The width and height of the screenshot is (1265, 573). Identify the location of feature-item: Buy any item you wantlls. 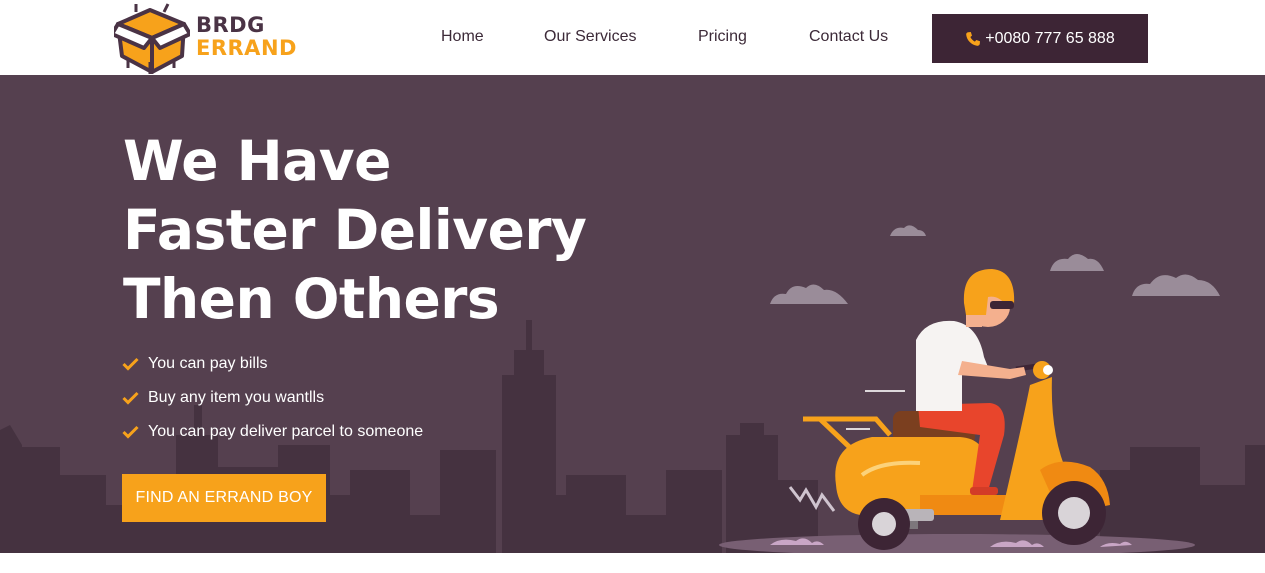
(272, 398).